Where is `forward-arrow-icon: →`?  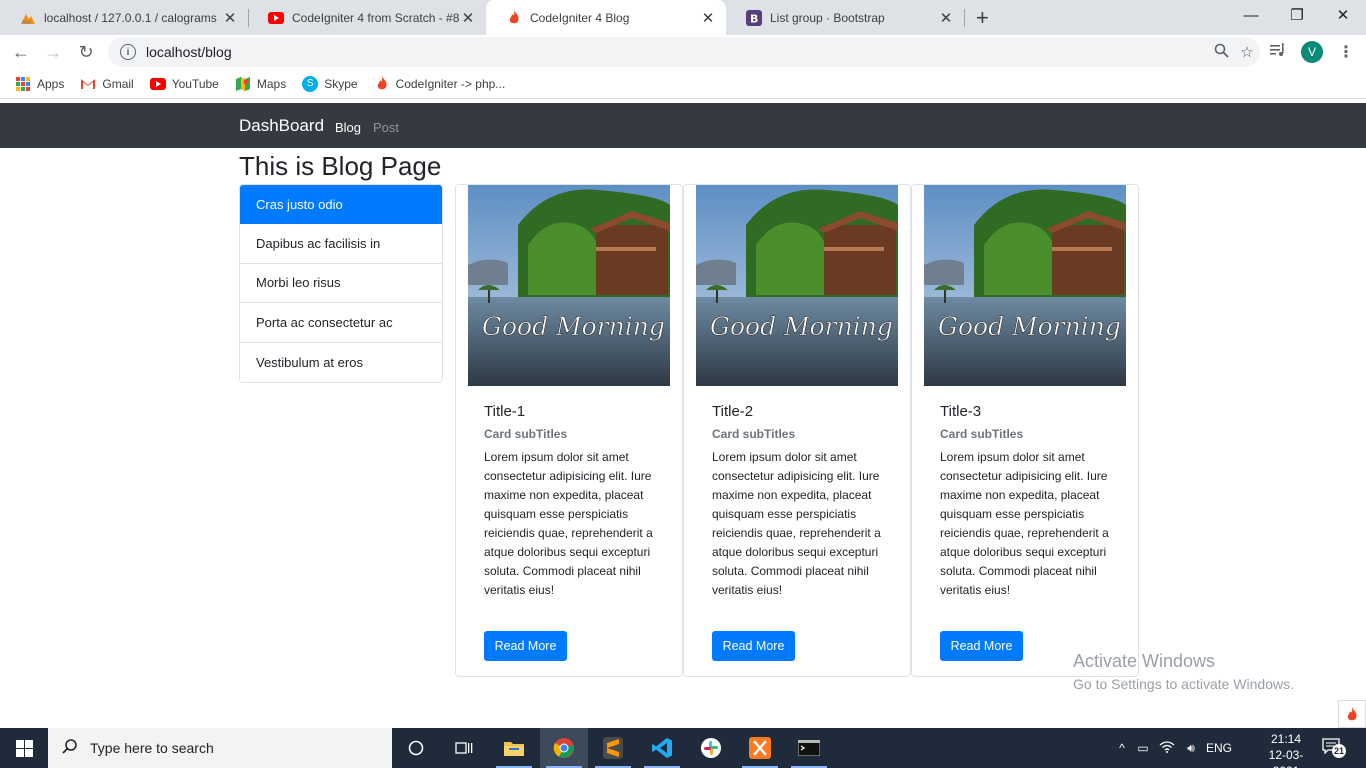 forward-arrow-icon: → is located at coordinates (53, 52).